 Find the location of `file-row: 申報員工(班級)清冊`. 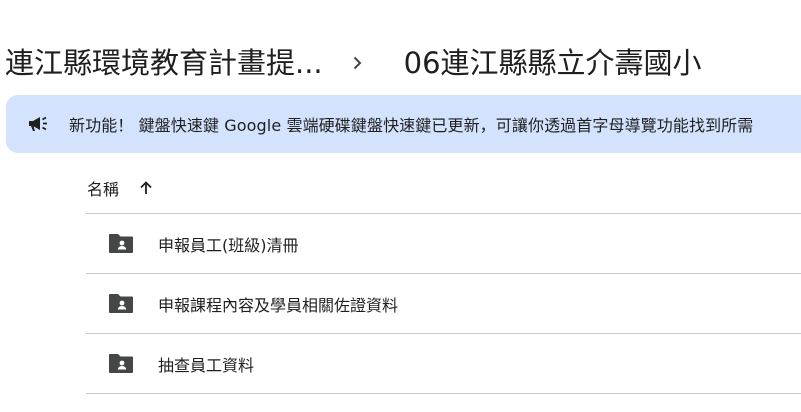

file-row: 申報員工(班級)清冊 is located at coordinates (443, 244).